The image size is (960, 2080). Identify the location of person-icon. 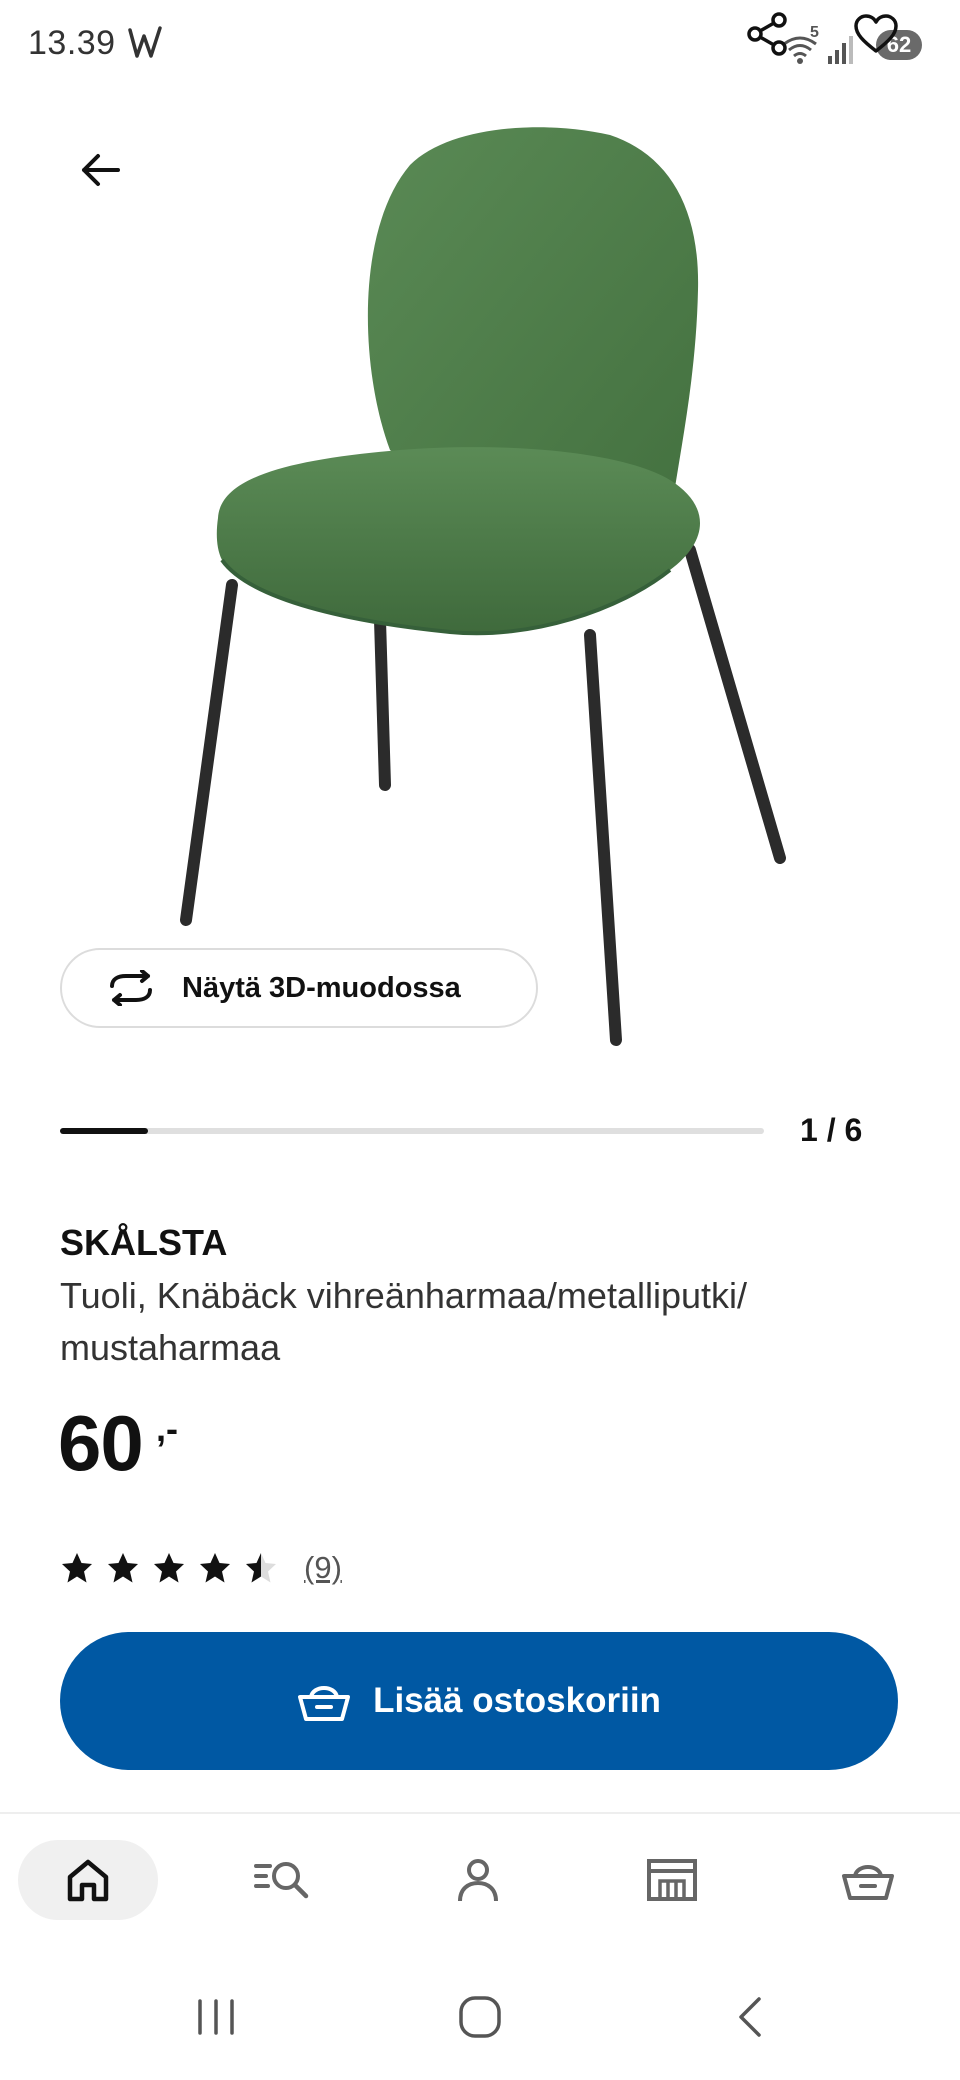
(478, 1880).